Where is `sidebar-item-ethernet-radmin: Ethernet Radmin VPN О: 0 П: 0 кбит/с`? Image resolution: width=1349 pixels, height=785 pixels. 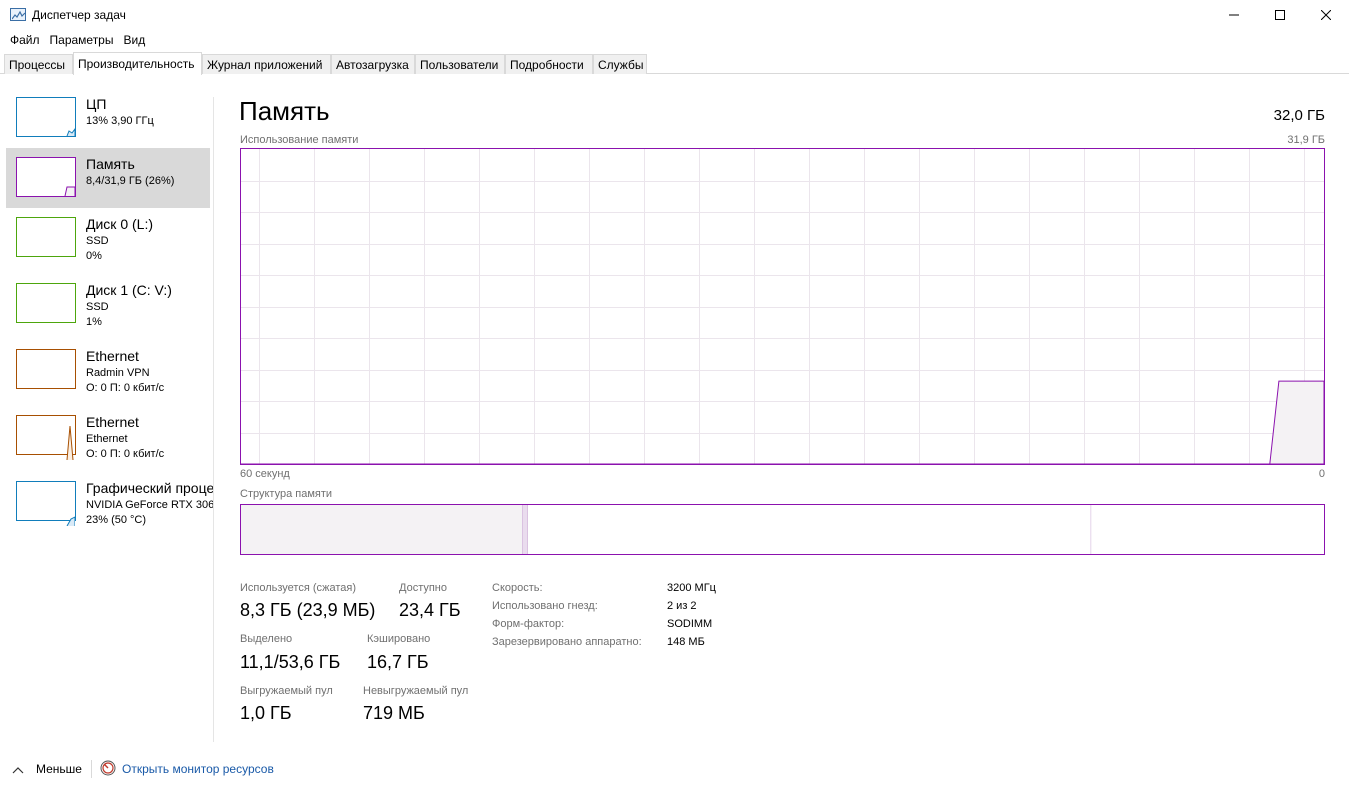 sidebar-item-ethernet-radmin: Ethernet Radmin VPN О: 0 П: 0 кбит/с is located at coordinates (108, 370).